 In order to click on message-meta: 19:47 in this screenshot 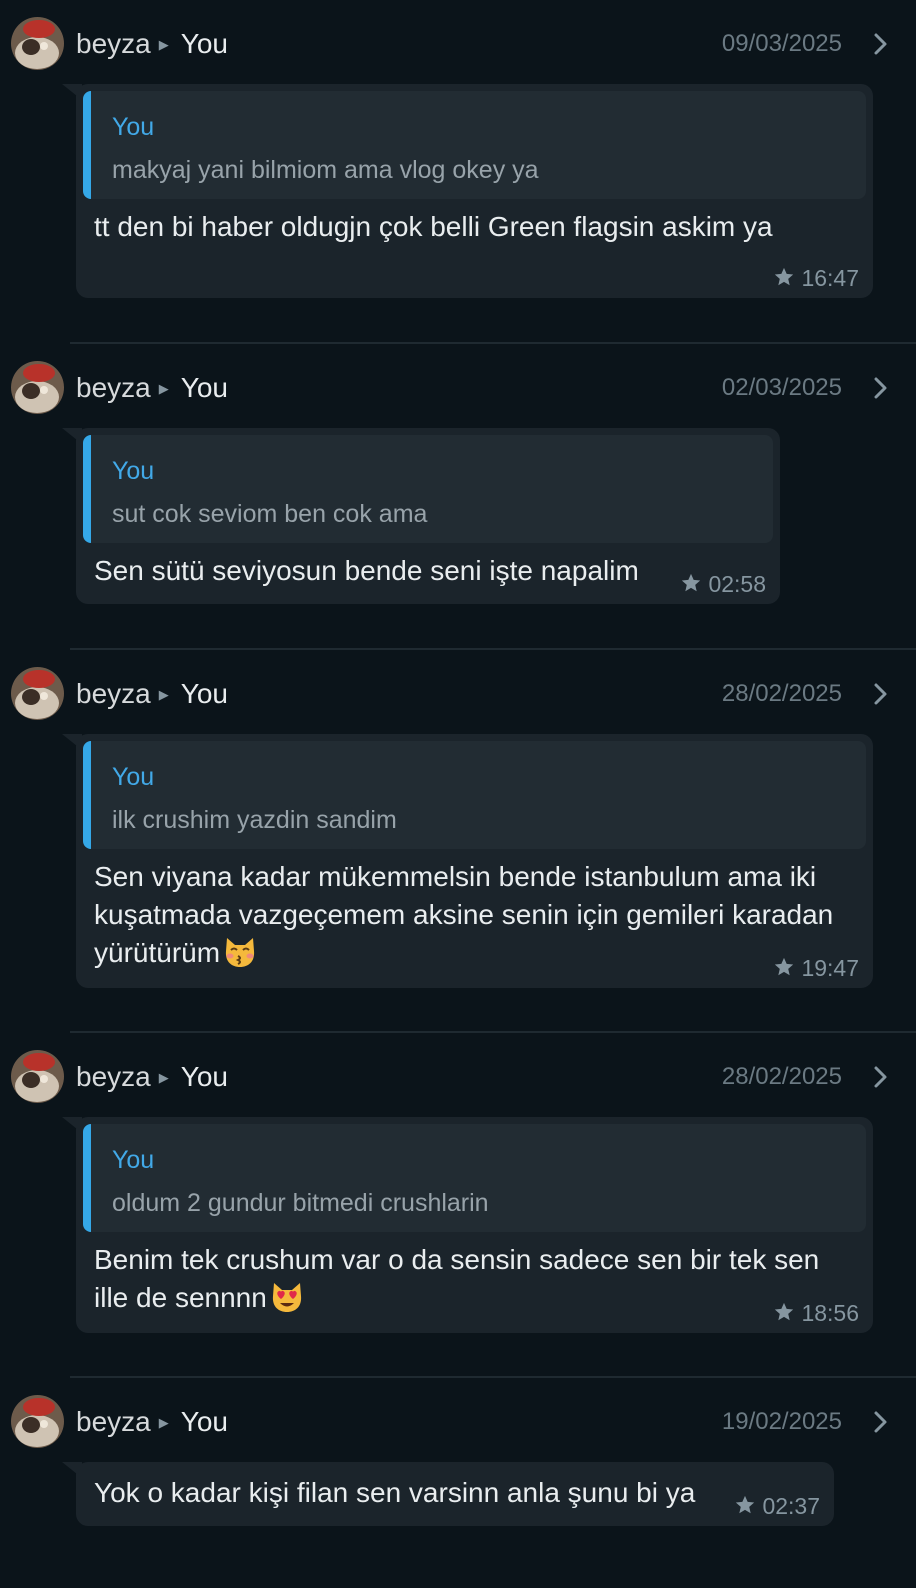, I will do `click(816, 968)`.